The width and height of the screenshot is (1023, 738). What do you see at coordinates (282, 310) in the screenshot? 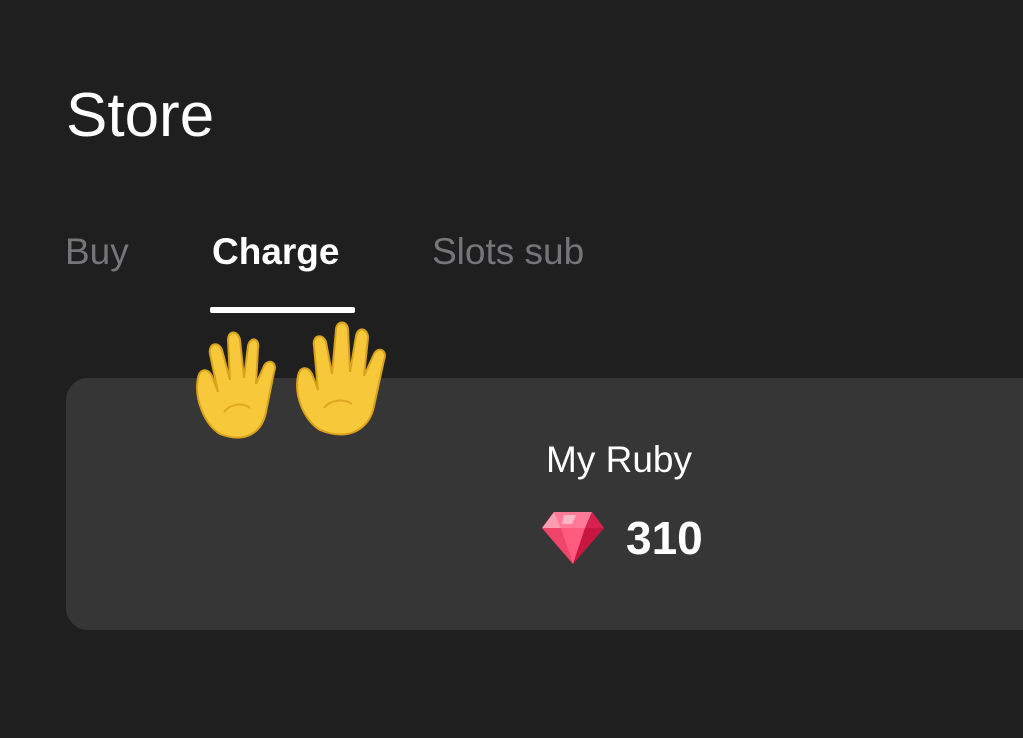
I see `active-tab-indicator` at bounding box center [282, 310].